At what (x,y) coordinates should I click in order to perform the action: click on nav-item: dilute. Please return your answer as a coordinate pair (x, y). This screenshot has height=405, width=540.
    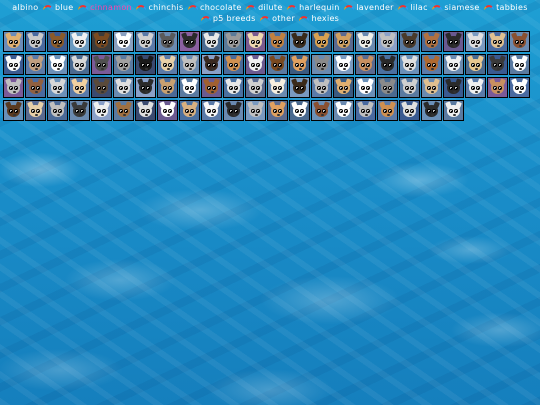
    Looking at the image, I should click on (264, 7).